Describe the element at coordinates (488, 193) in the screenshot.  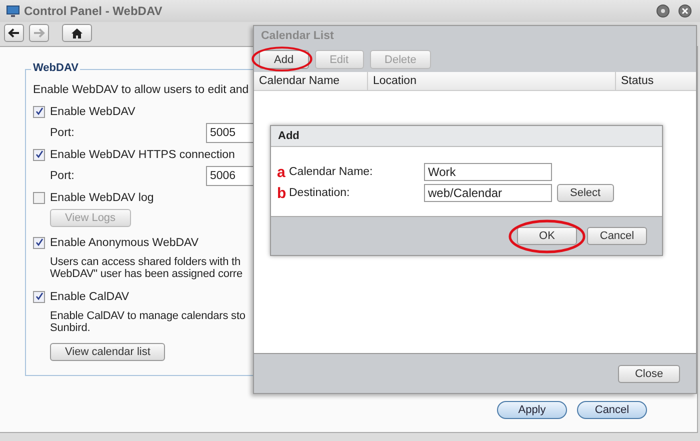
I see `input-field: web/Calendar` at that location.